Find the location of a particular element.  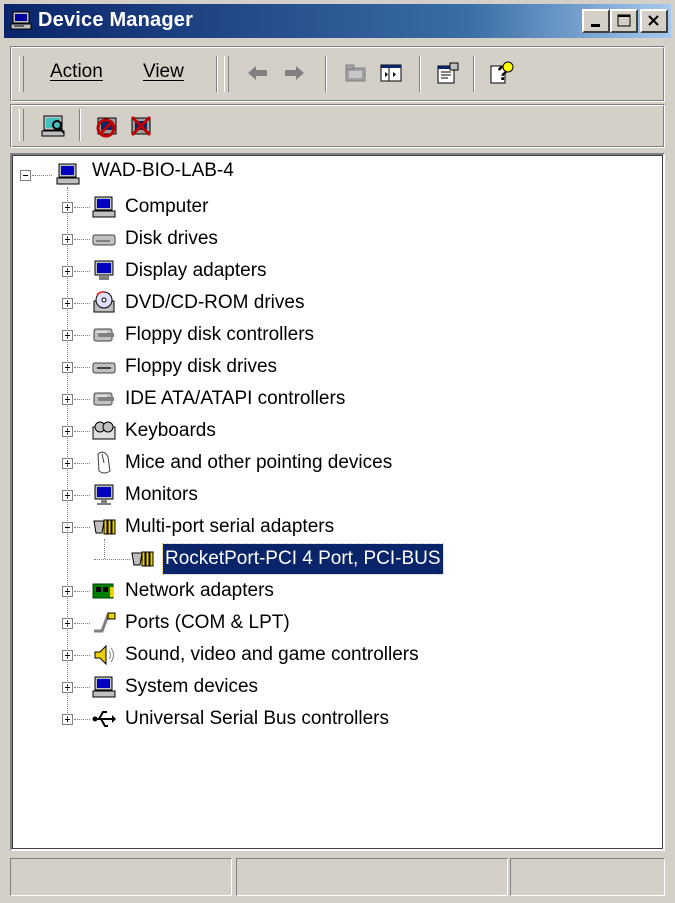

category-node: IDE ATA/ATAPI controllers is located at coordinates (332, 399).